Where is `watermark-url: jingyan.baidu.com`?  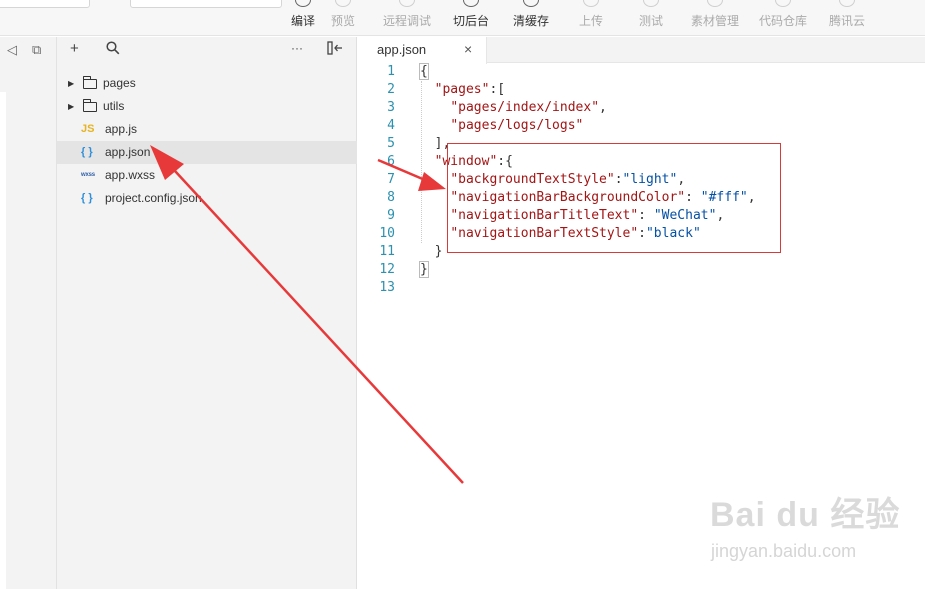 watermark-url: jingyan.baidu.com is located at coordinates (784, 551).